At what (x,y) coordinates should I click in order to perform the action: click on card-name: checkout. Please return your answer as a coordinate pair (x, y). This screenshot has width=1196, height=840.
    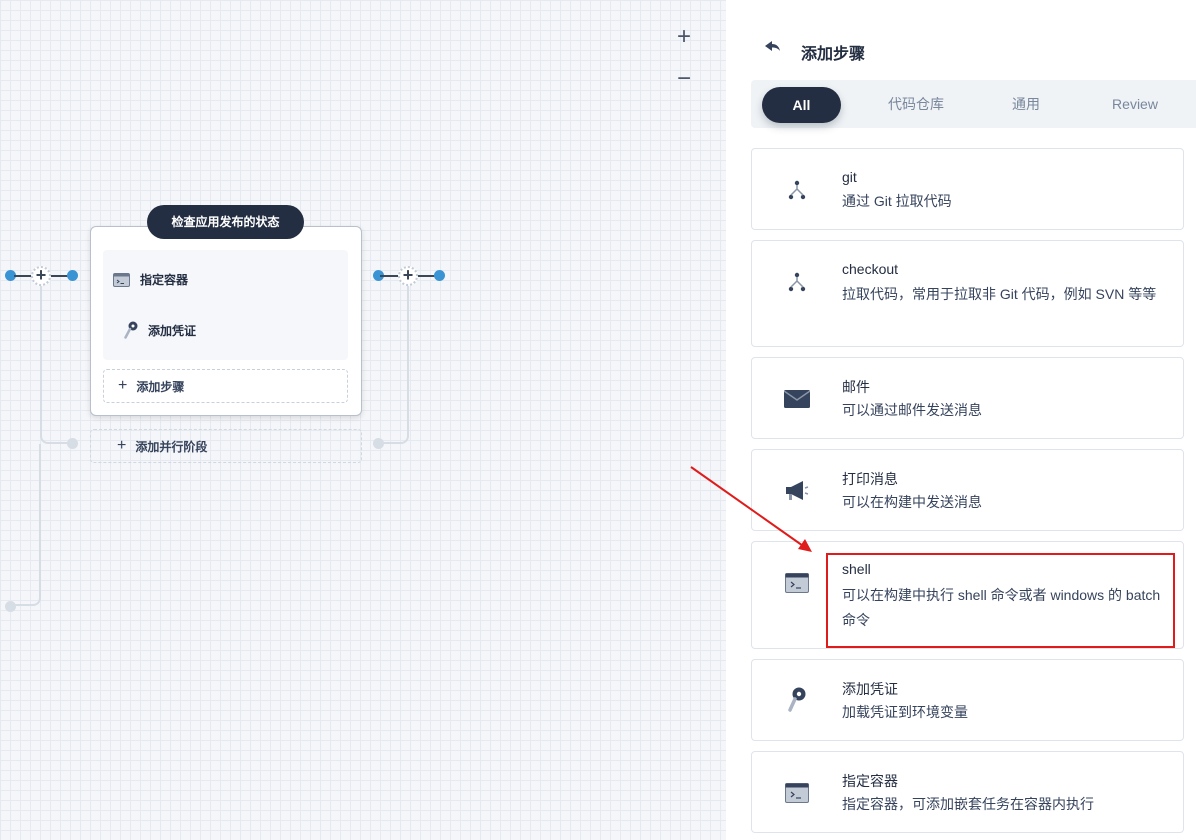
    Looking at the image, I should click on (870, 269).